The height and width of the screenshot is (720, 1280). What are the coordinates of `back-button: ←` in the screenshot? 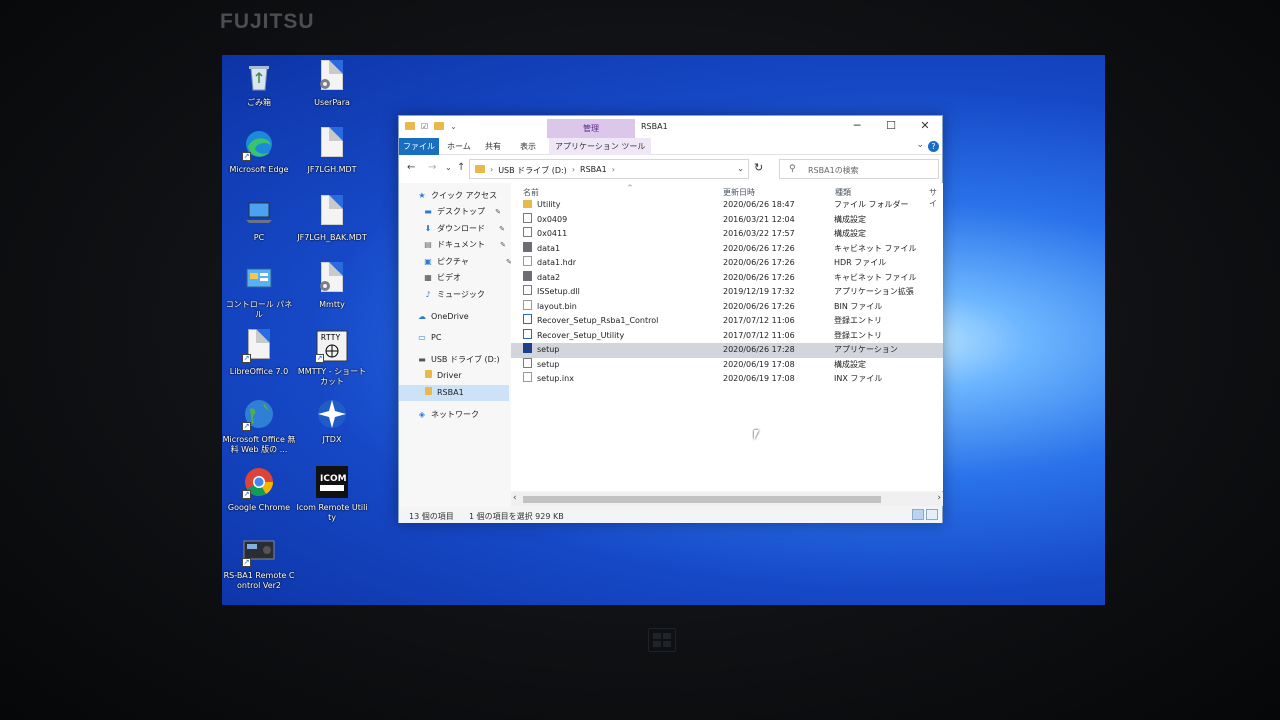 It's located at (411, 167).